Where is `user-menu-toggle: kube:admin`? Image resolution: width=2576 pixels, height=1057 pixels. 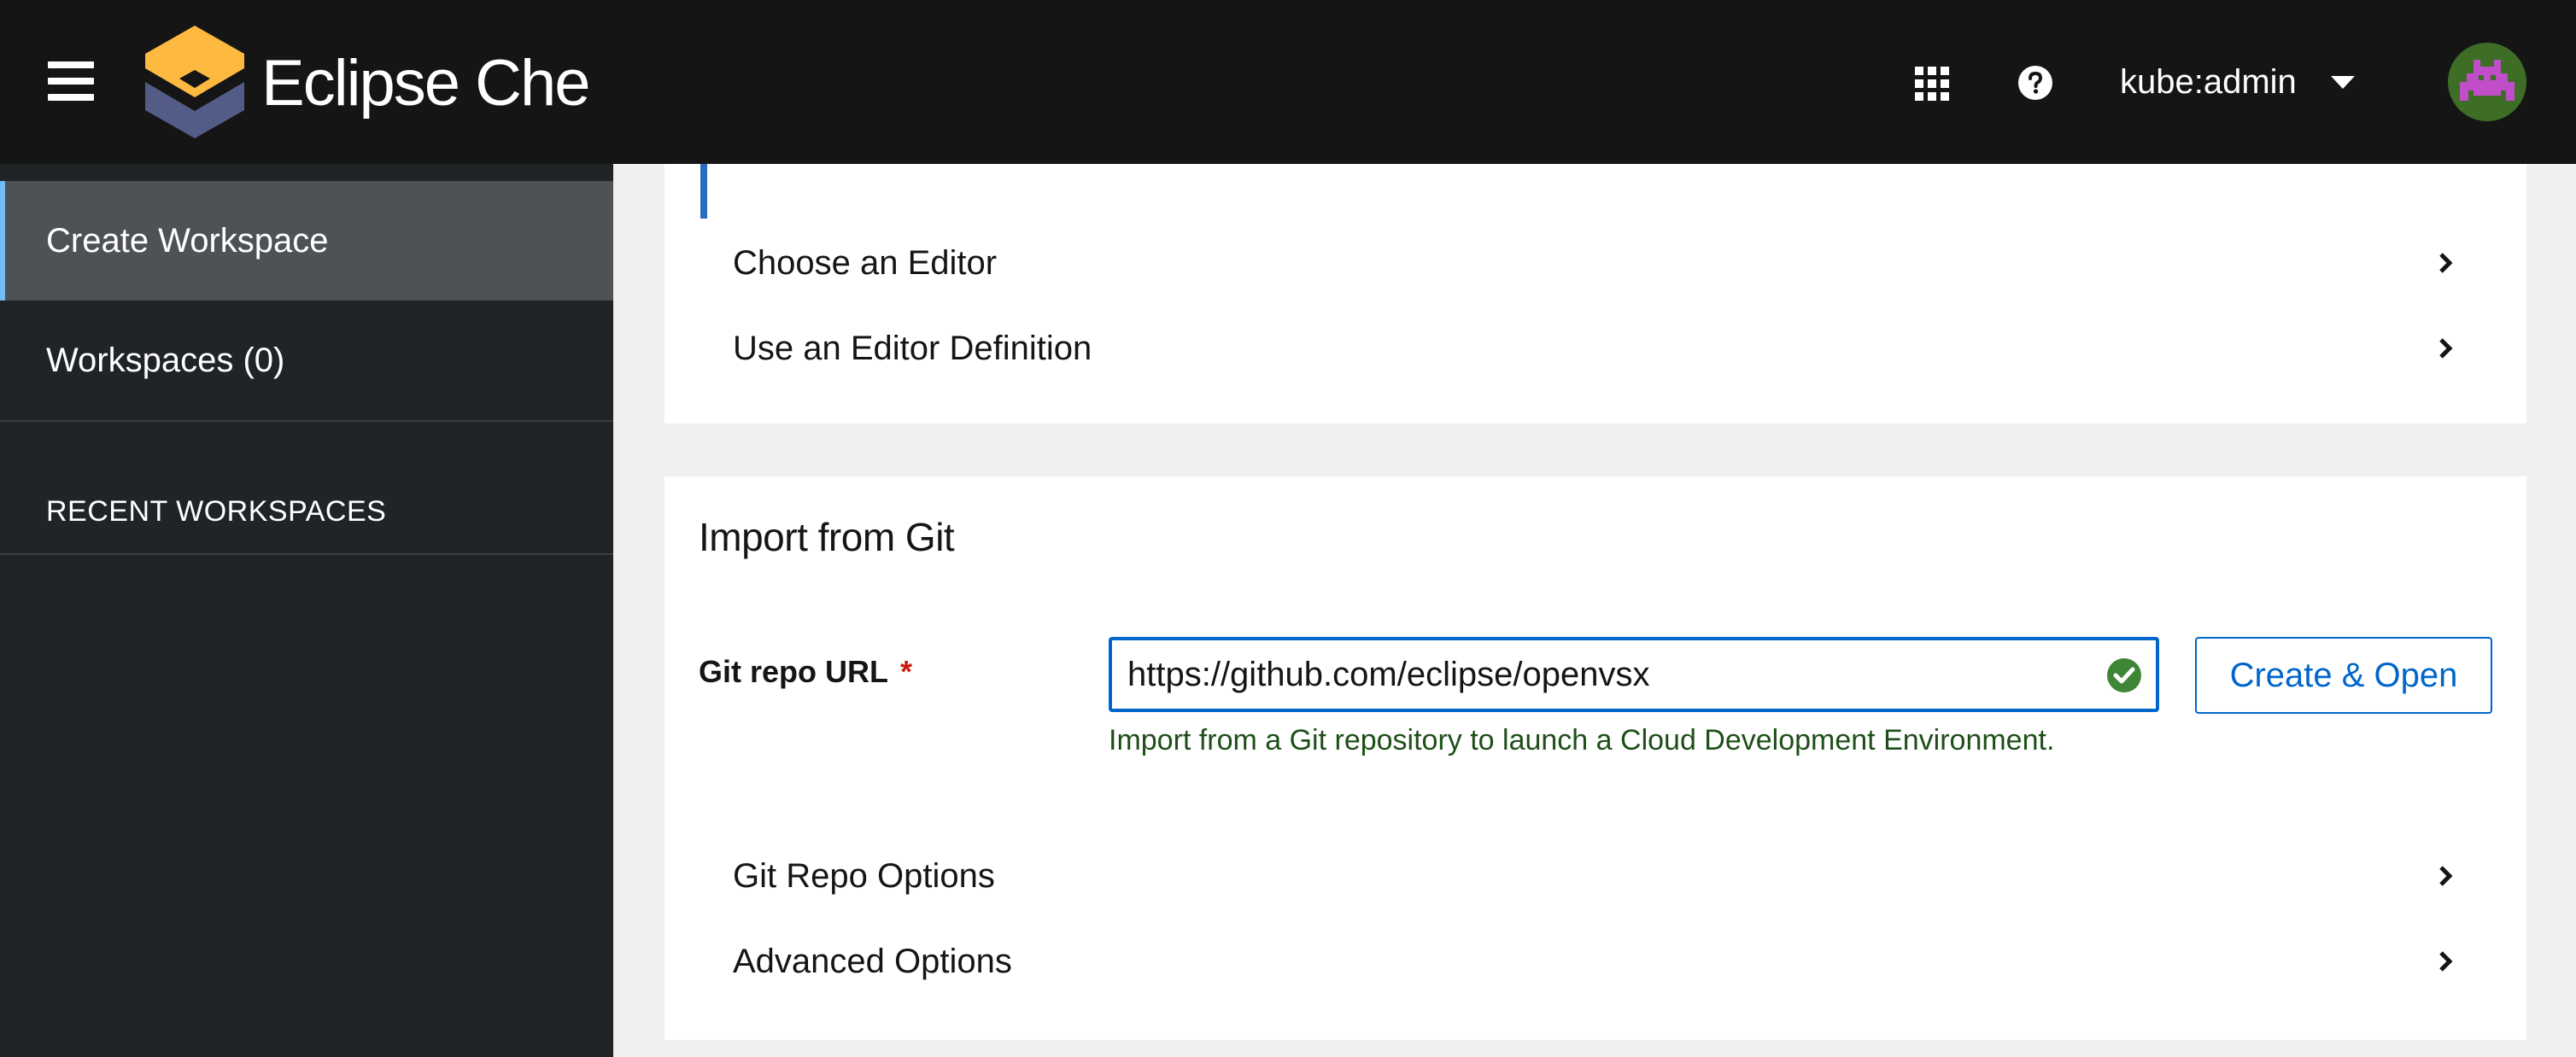 user-menu-toggle: kube:admin is located at coordinates (2237, 82).